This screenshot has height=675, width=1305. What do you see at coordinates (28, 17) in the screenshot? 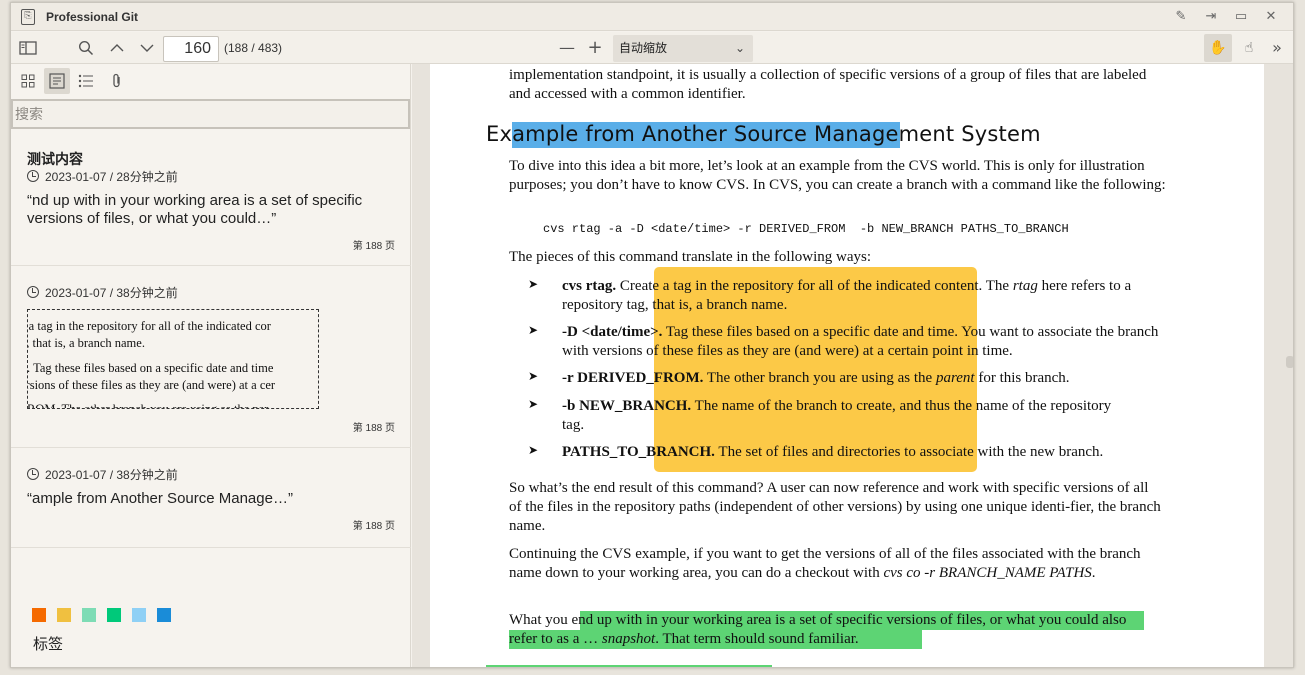
I see `pdf-file-icon: ⎘` at bounding box center [28, 17].